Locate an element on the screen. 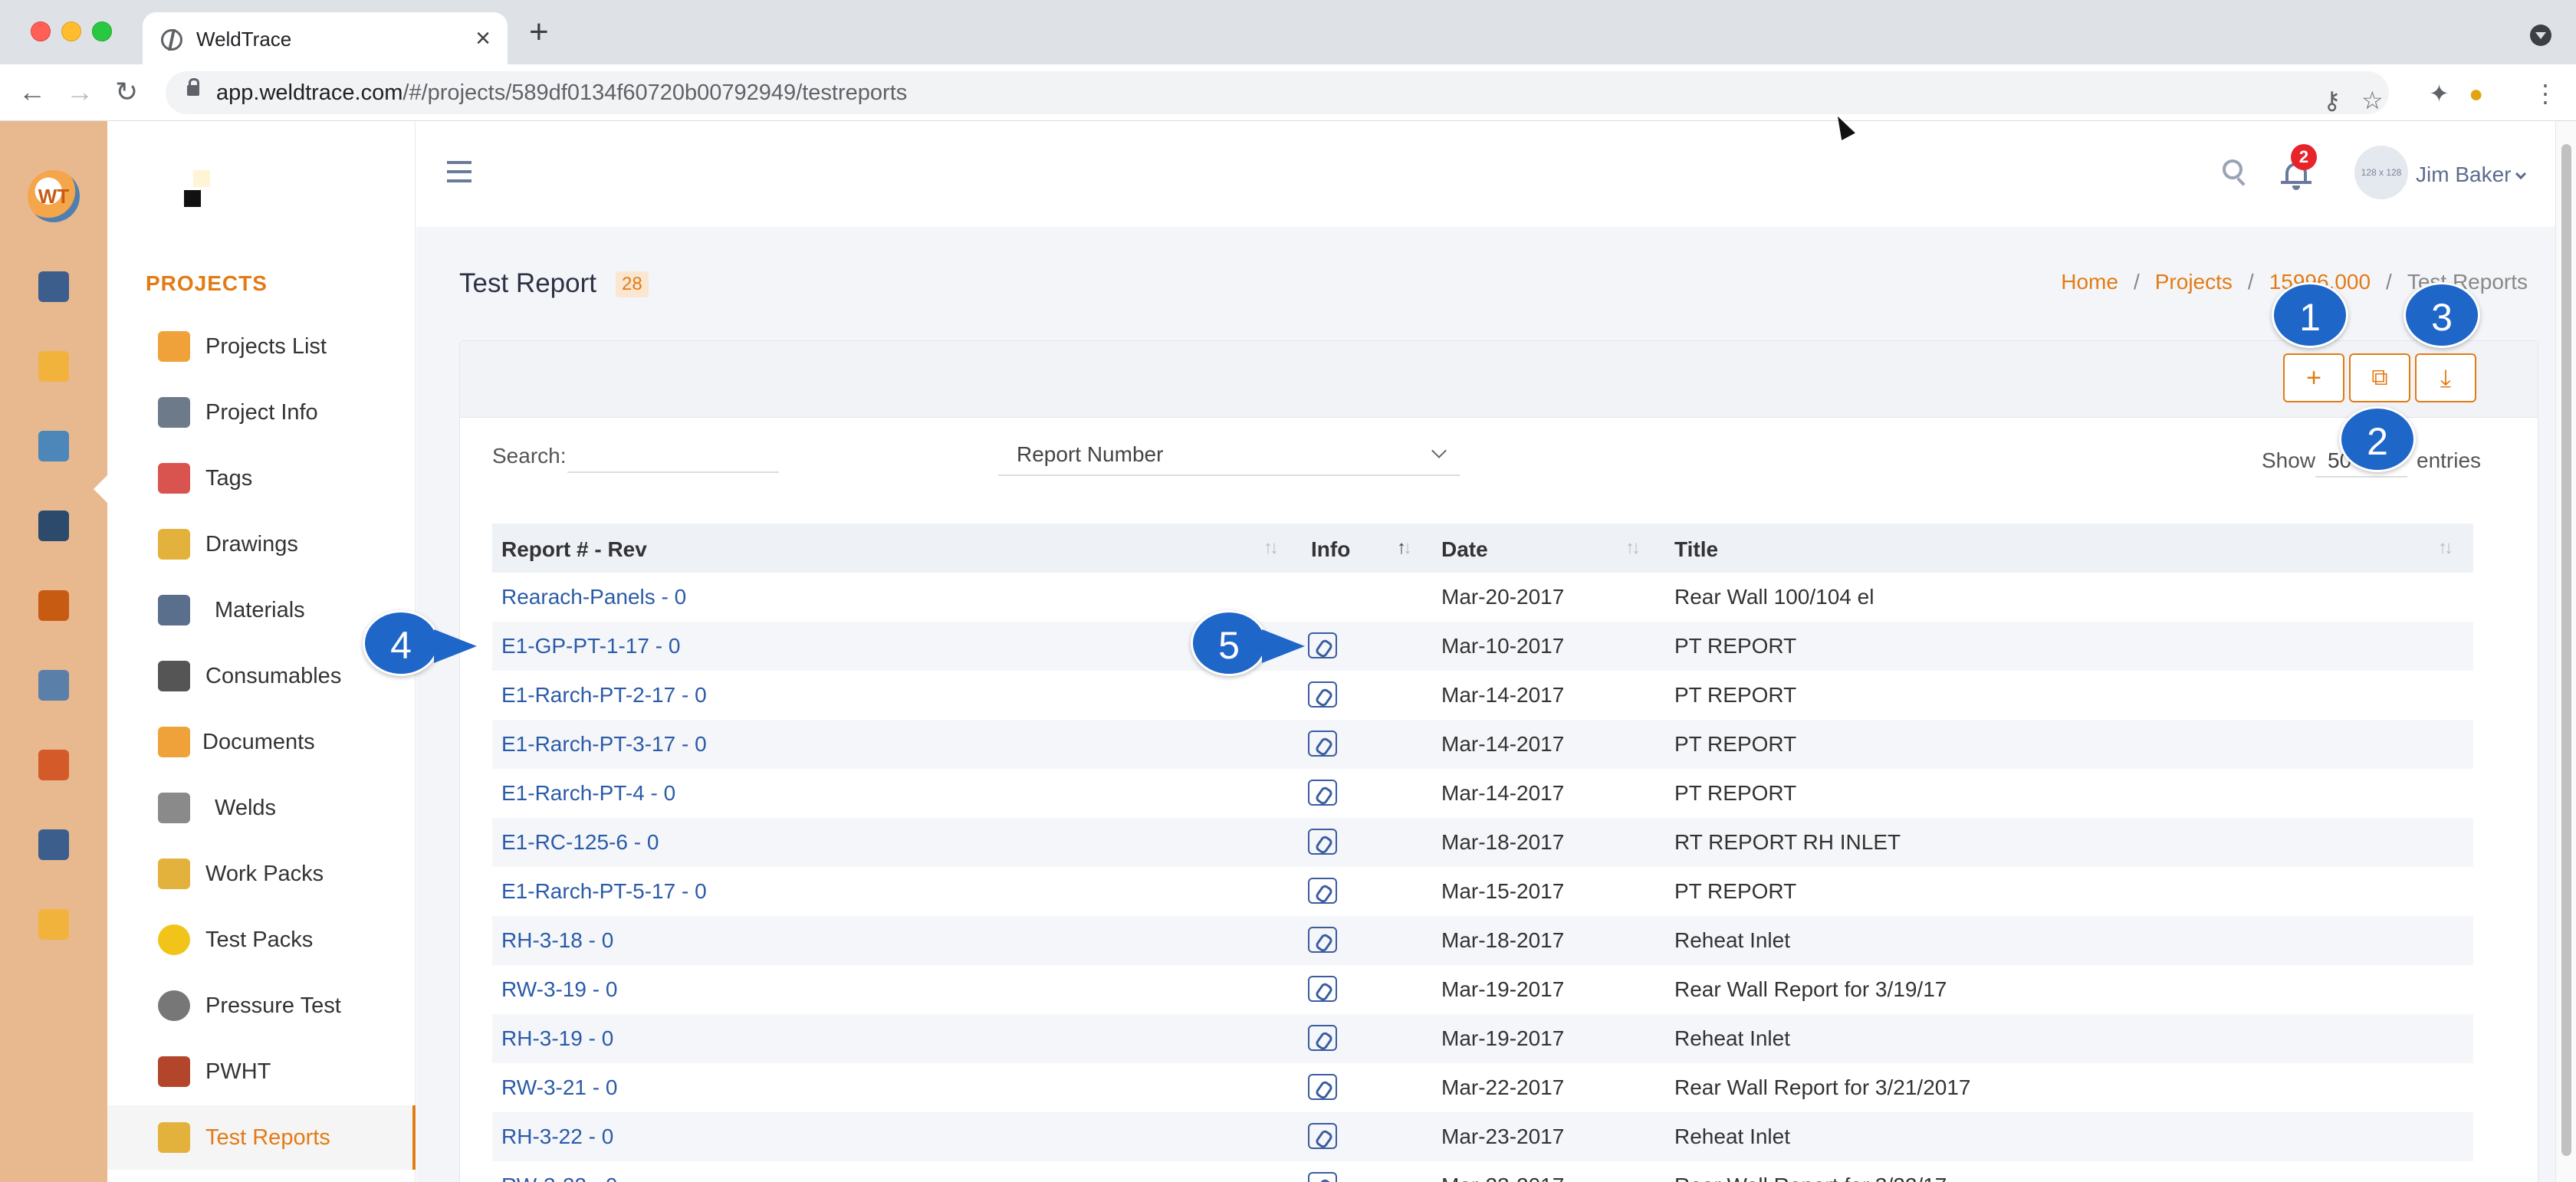  id-badge-icon is located at coordinates (53, 925).